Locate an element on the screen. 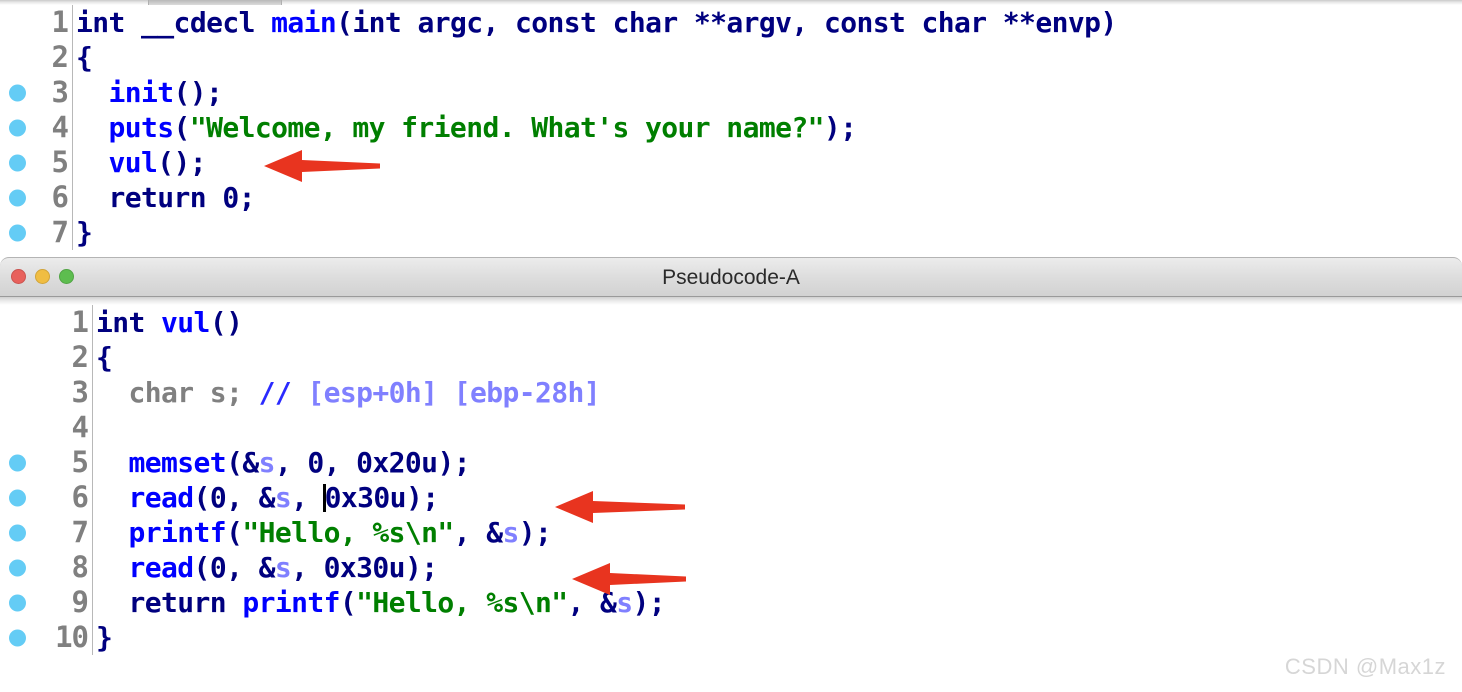 The image size is (1462, 692). code-line: 8 read(0, &s, 0x30u); is located at coordinates (731, 567).